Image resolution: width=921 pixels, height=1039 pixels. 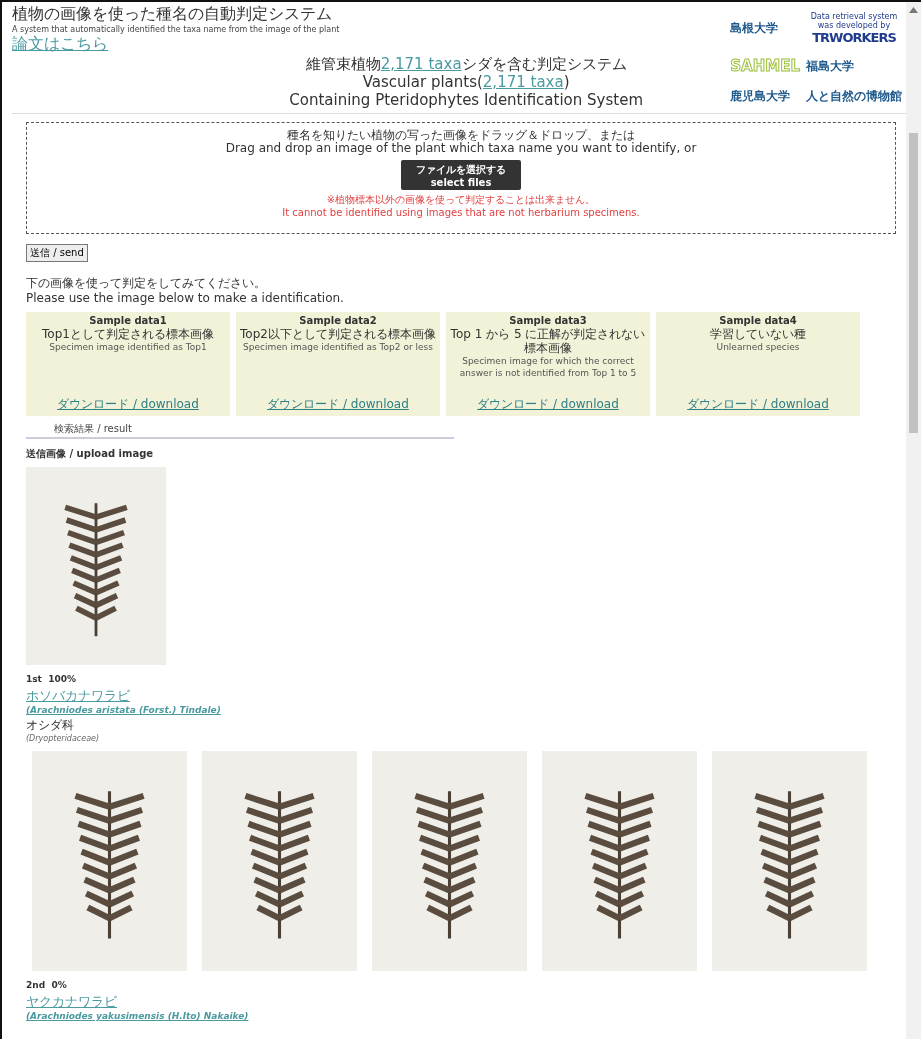 What do you see at coordinates (461, 148) in the screenshot?
I see `drop-instruction: Drag and drop an image of the plant which taxa name you want to identify, or` at bounding box center [461, 148].